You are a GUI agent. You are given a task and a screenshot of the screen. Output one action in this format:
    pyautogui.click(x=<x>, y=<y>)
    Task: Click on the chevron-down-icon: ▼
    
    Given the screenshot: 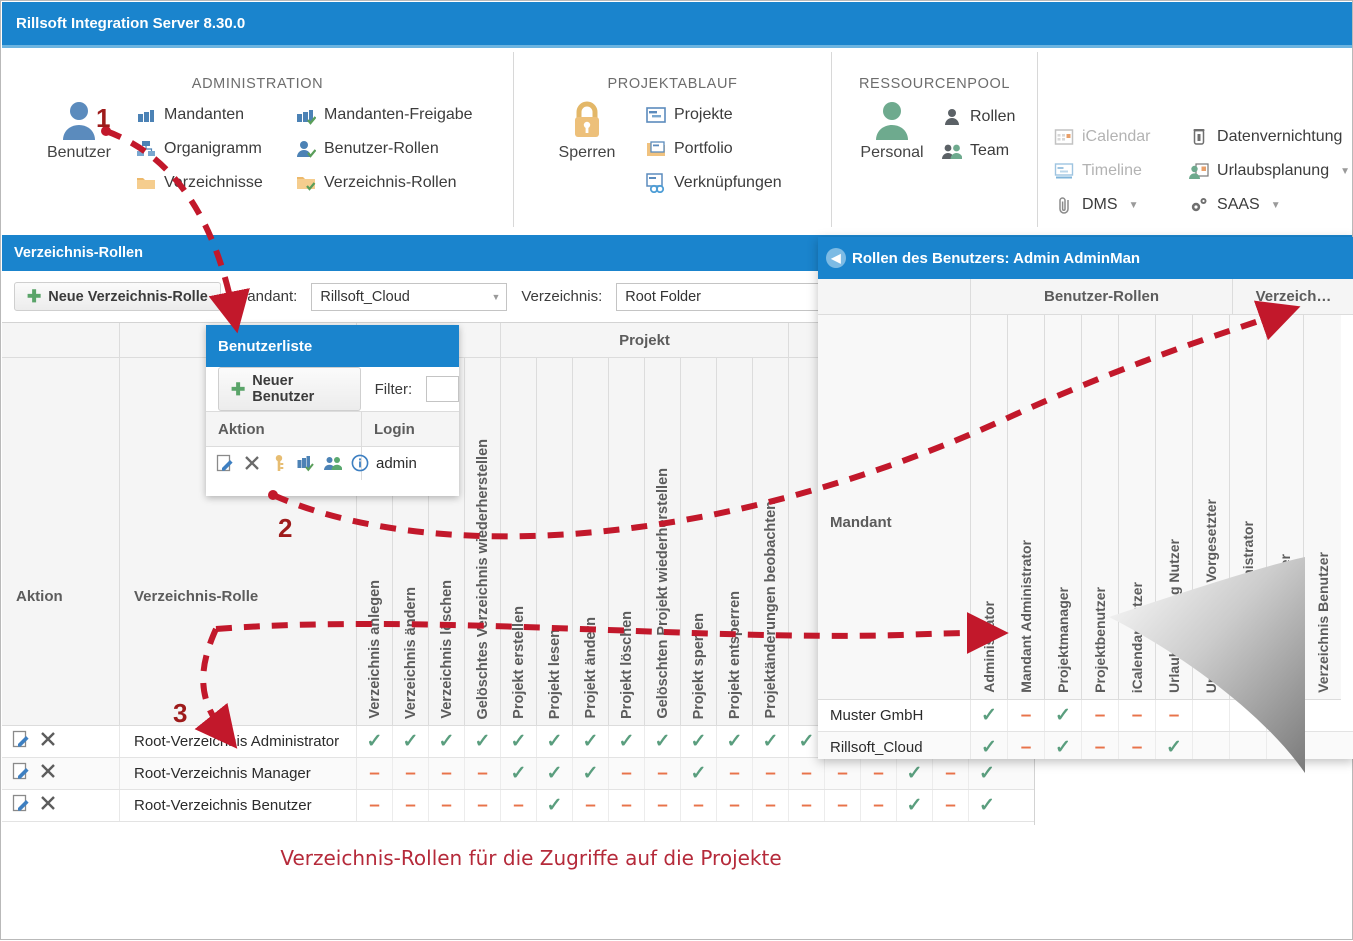 What is the action you would take?
    pyautogui.click(x=1276, y=205)
    